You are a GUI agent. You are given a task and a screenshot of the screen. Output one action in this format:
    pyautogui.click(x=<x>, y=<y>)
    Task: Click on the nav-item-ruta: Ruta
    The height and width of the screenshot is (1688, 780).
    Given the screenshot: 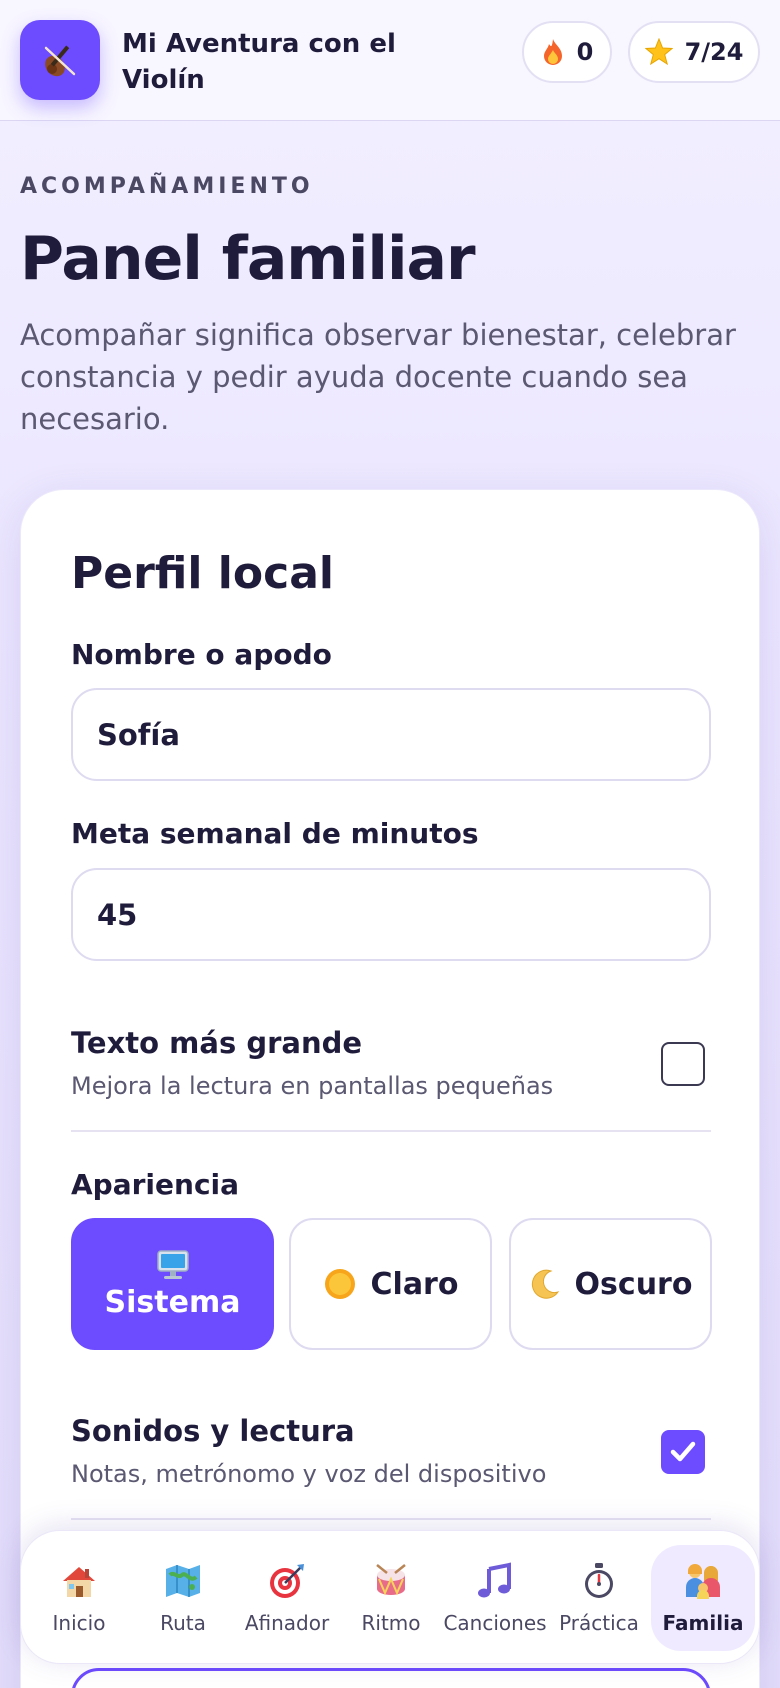 What is the action you would take?
    pyautogui.click(x=183, y=1598)
    